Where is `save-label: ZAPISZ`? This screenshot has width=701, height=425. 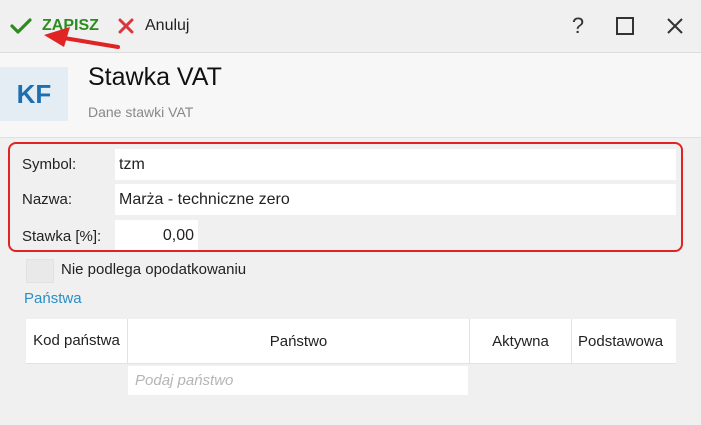 save-label: ZAPISZ is located at coordinates (70, 25).